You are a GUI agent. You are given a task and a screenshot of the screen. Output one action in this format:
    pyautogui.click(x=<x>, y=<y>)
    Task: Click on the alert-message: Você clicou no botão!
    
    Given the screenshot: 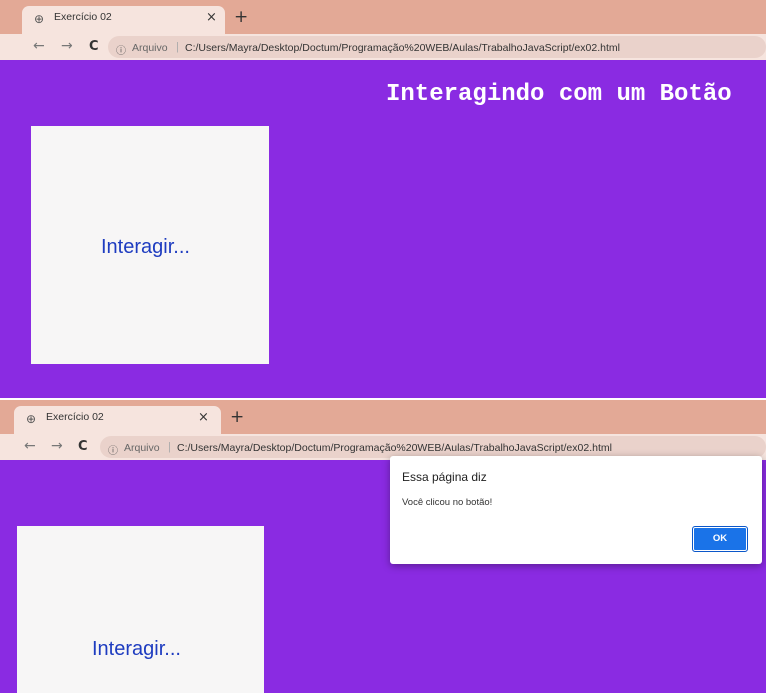 What is the action you would take?
    pyautogui.click(x=447, y=502)
    